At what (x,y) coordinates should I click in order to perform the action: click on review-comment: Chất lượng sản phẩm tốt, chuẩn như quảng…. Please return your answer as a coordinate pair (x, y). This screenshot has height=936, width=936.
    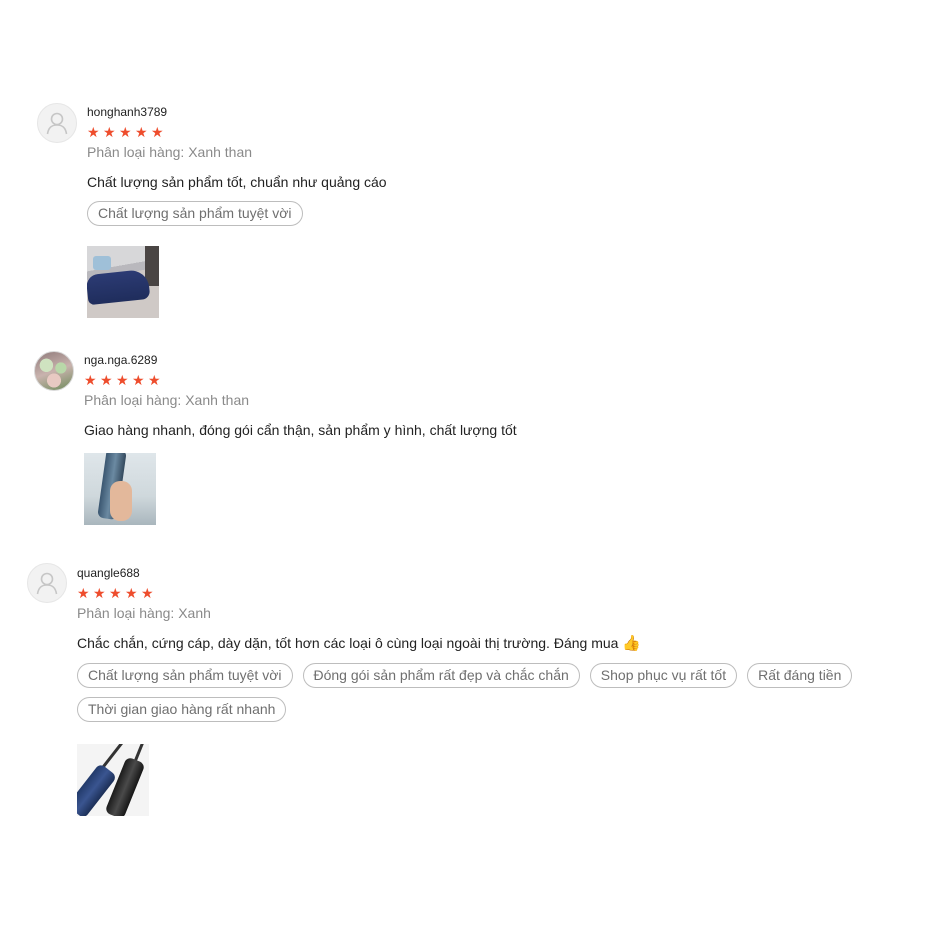
    Looking at the image, I should click on (237, 182).